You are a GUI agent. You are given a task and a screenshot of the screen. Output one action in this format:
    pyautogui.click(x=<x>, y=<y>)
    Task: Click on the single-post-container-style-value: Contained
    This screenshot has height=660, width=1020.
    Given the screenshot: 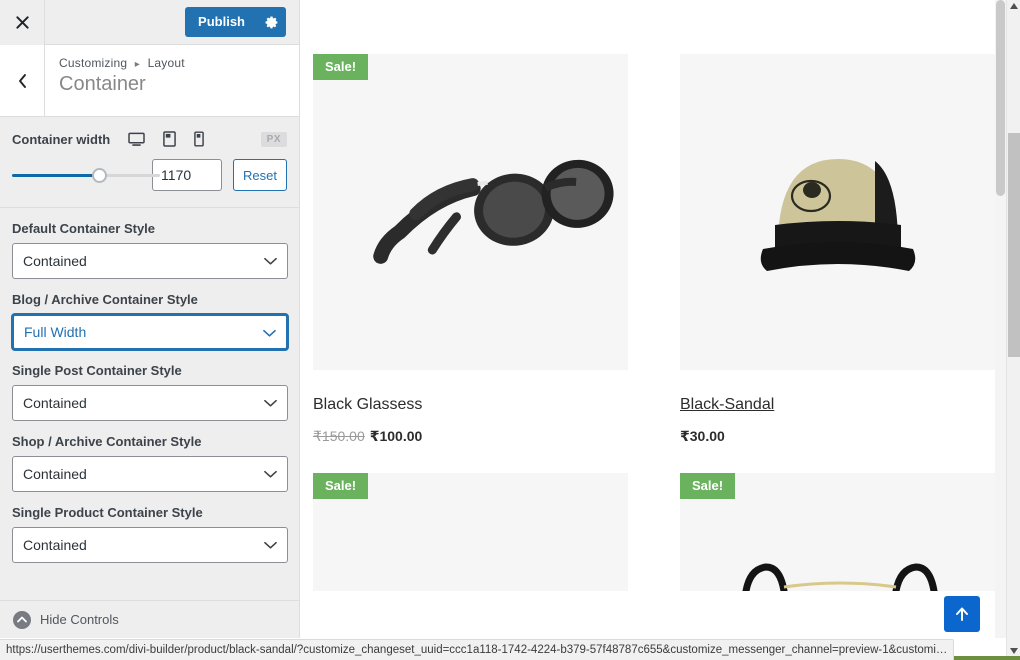 What is the action you would take?
    pyautogui.click(x=55, y=403)
    